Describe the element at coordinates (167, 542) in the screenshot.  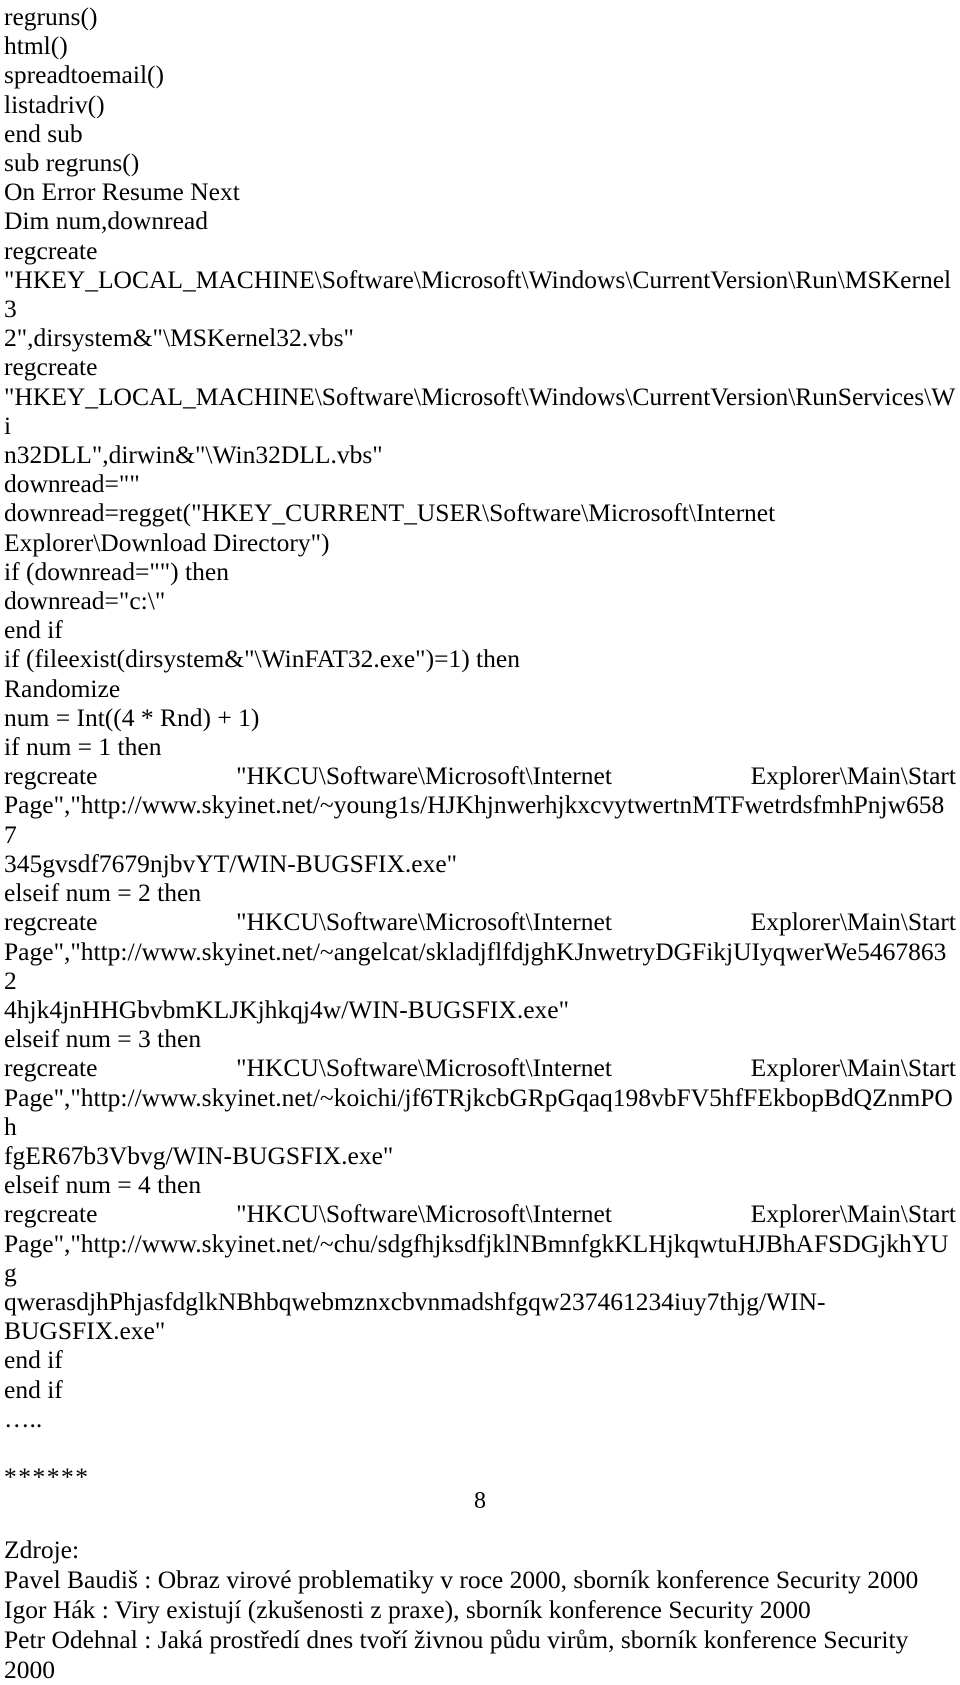
I see `code-line: Explorer\Download Directory")` at that location.